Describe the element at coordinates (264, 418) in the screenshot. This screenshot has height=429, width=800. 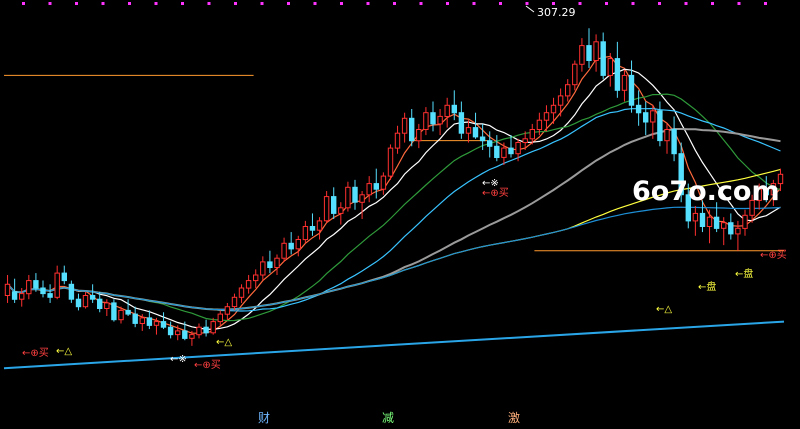
I see `bottom-marker: 财` at that location.